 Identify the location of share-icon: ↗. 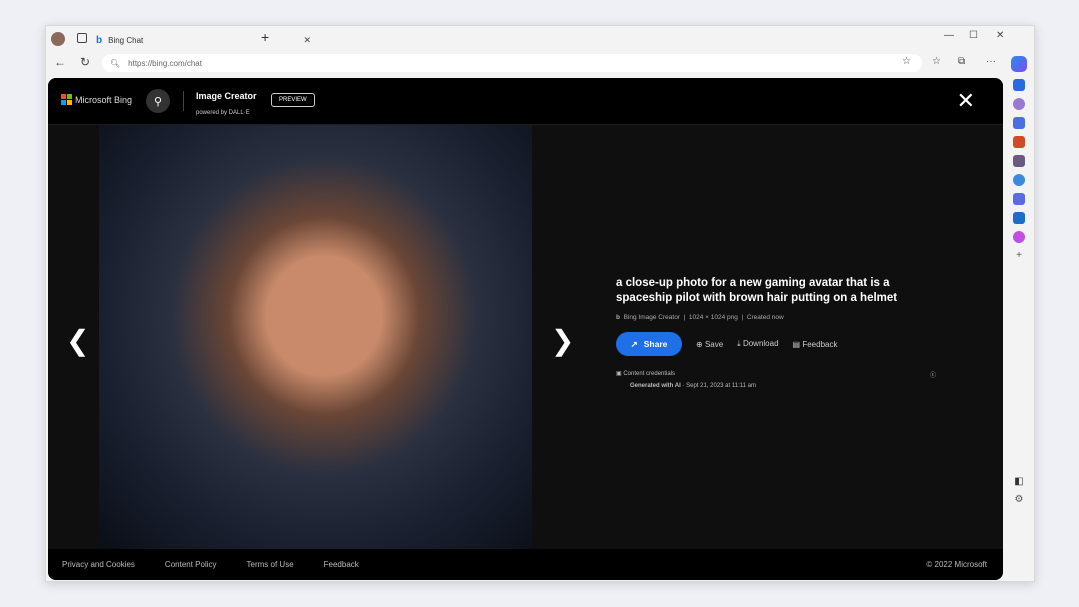
(634, 343).